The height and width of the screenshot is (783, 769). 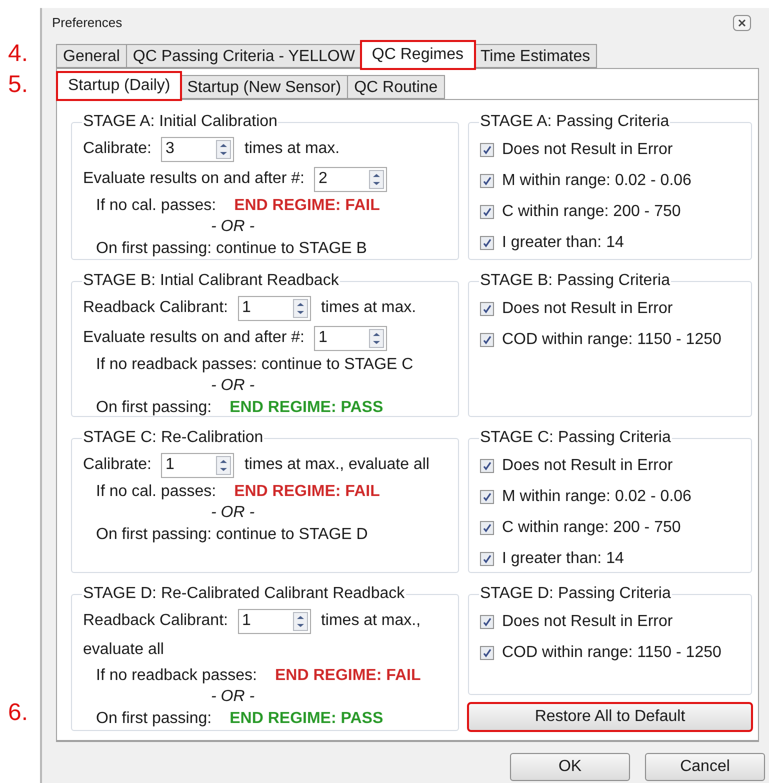 What do you see at coordinates (575, 594) in the screenshot?
I see `group-title: STAGE D: Passing Criteria` at bounding box center [575, 594].